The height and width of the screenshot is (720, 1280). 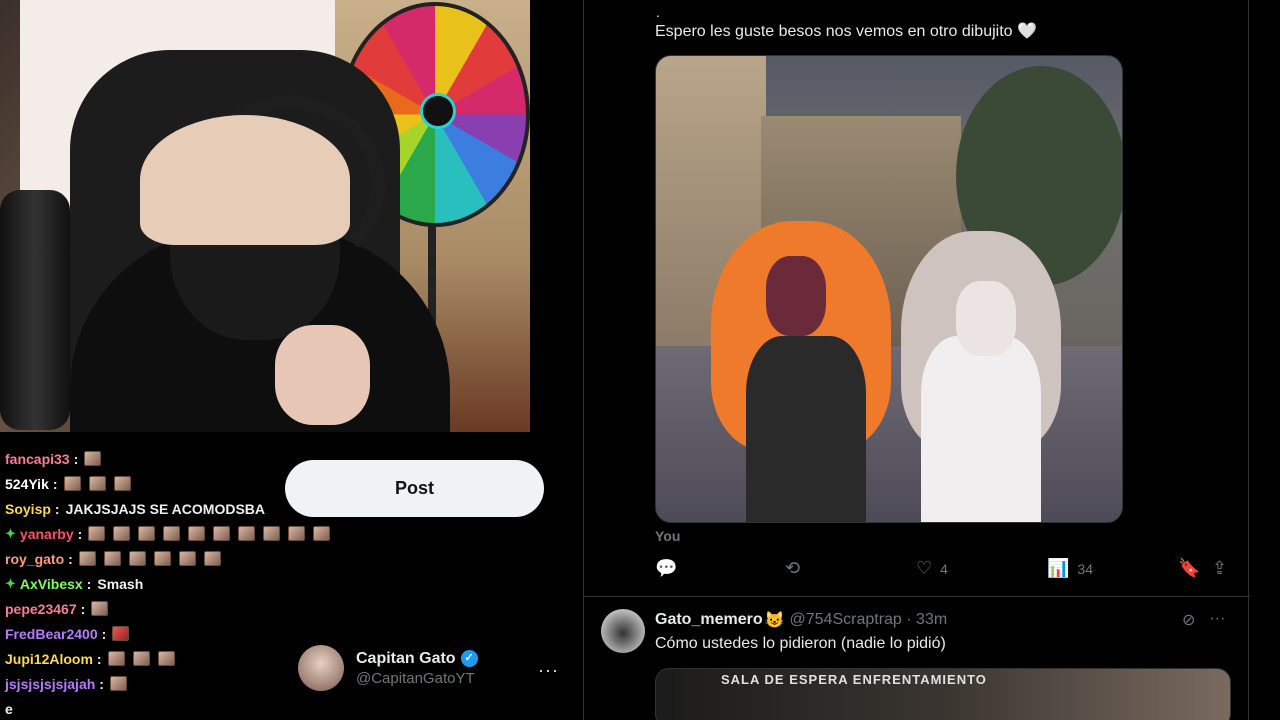 What do you see at coordinates (47, 534) in the screenshot?
I see `chat-username: yanarby` at bounding box center [47, 534].